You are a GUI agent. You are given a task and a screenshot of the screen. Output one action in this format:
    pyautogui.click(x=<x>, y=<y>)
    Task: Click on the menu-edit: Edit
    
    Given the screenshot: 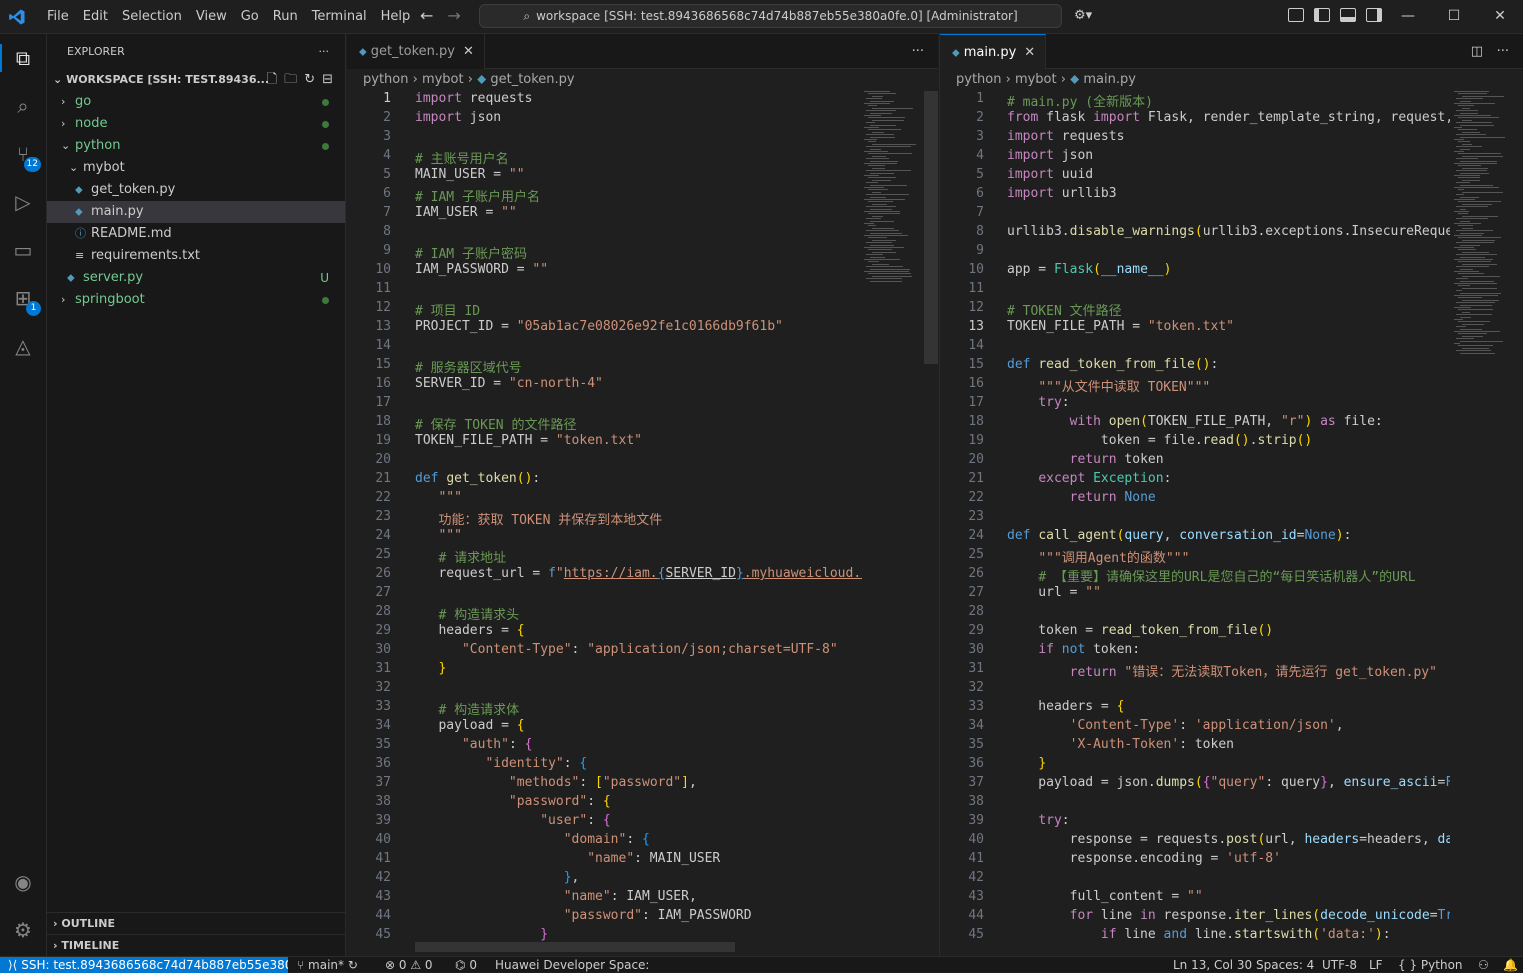 What is the action you would take?
    pyautogui.click(x=95, y=16)
    